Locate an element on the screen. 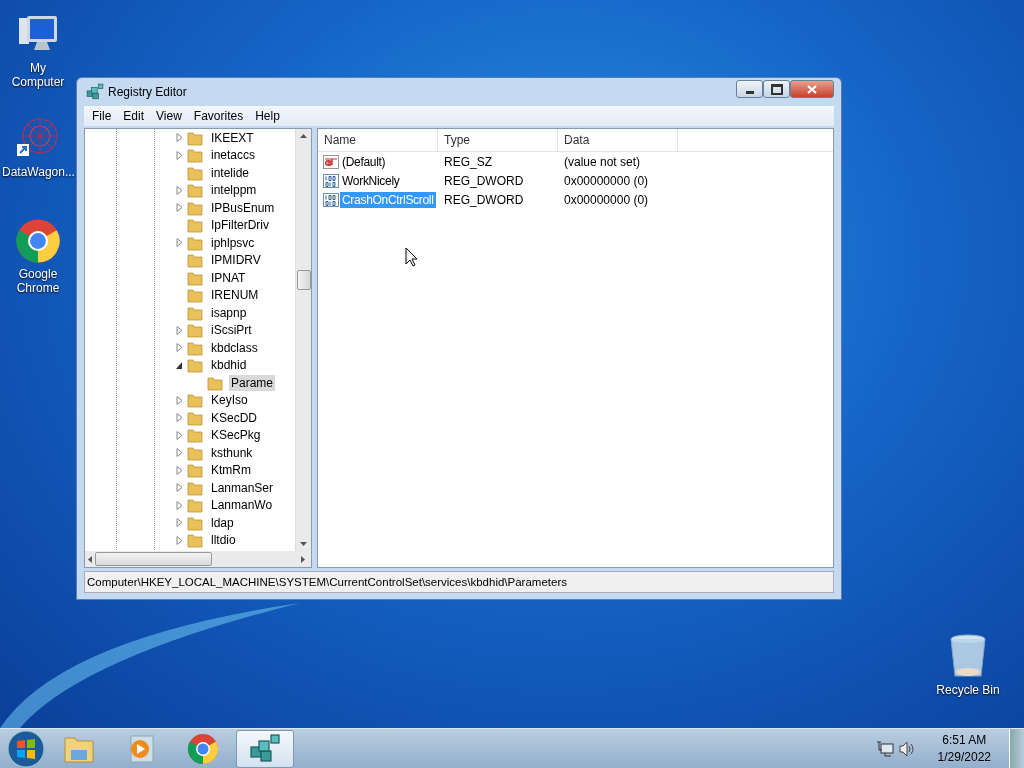 The image size is (1024, 768). close-button is located at coordinates (812, 89).